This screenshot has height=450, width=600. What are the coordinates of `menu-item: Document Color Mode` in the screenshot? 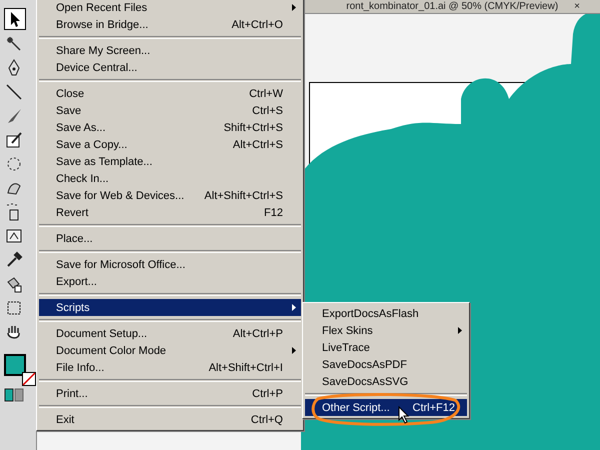 It's located at (170, 350).